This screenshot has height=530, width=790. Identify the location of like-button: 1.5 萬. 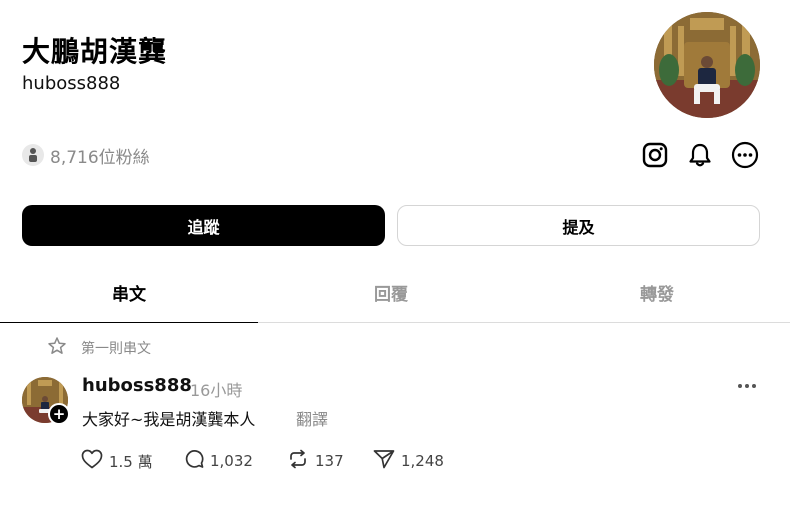
(117, 461).